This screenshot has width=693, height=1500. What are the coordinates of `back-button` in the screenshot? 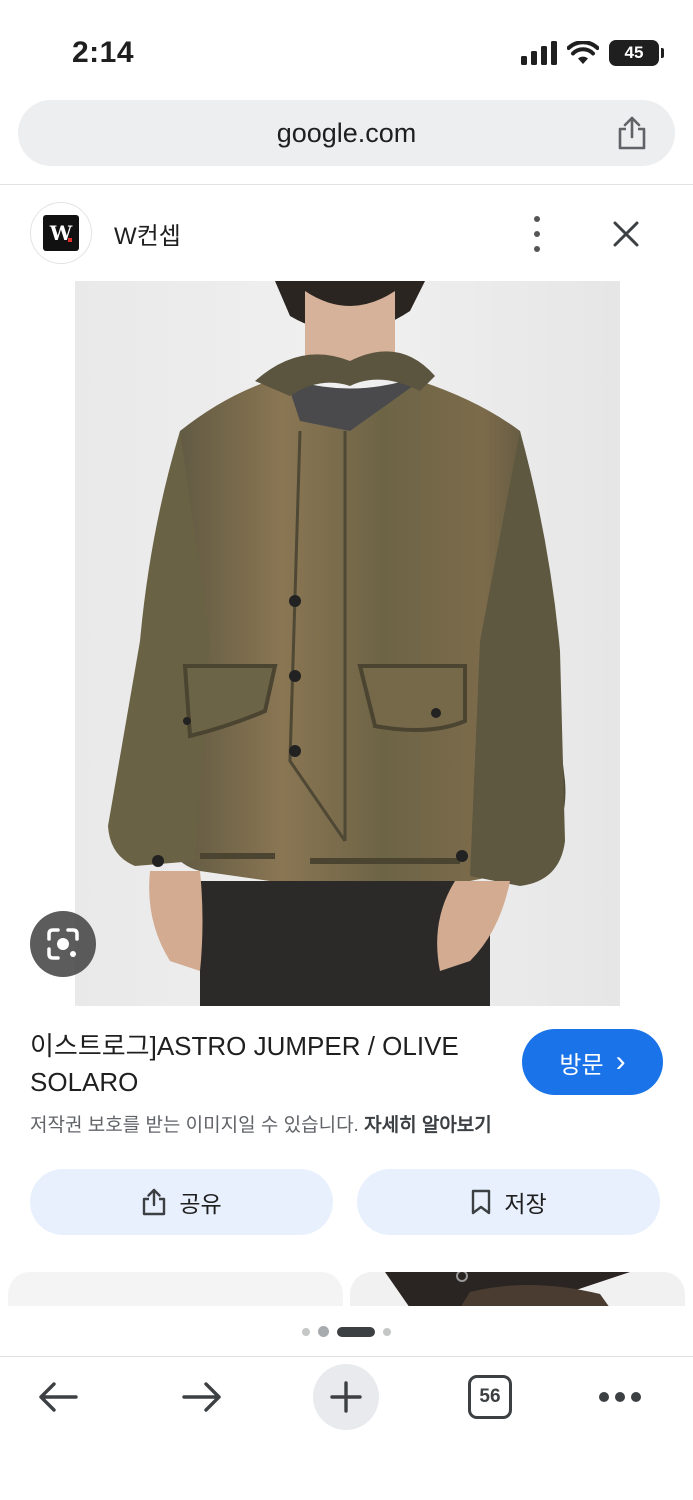 It's located at (58, 1397).